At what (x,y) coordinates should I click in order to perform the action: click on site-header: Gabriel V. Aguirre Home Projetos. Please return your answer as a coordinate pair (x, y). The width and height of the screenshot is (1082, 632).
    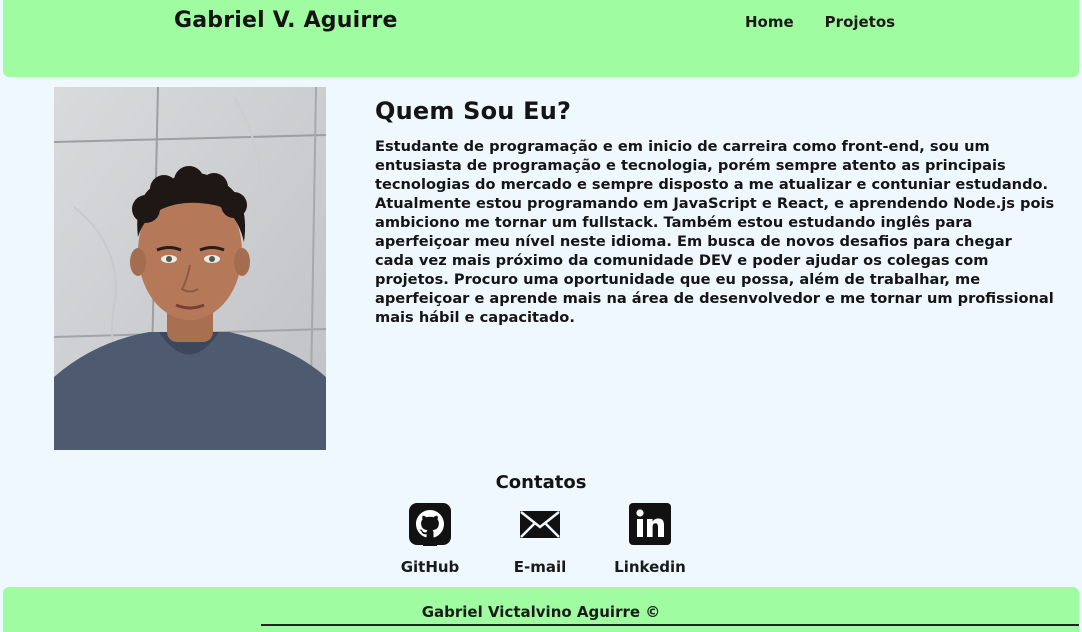
    Looking at the image, I should click on (541, 38).